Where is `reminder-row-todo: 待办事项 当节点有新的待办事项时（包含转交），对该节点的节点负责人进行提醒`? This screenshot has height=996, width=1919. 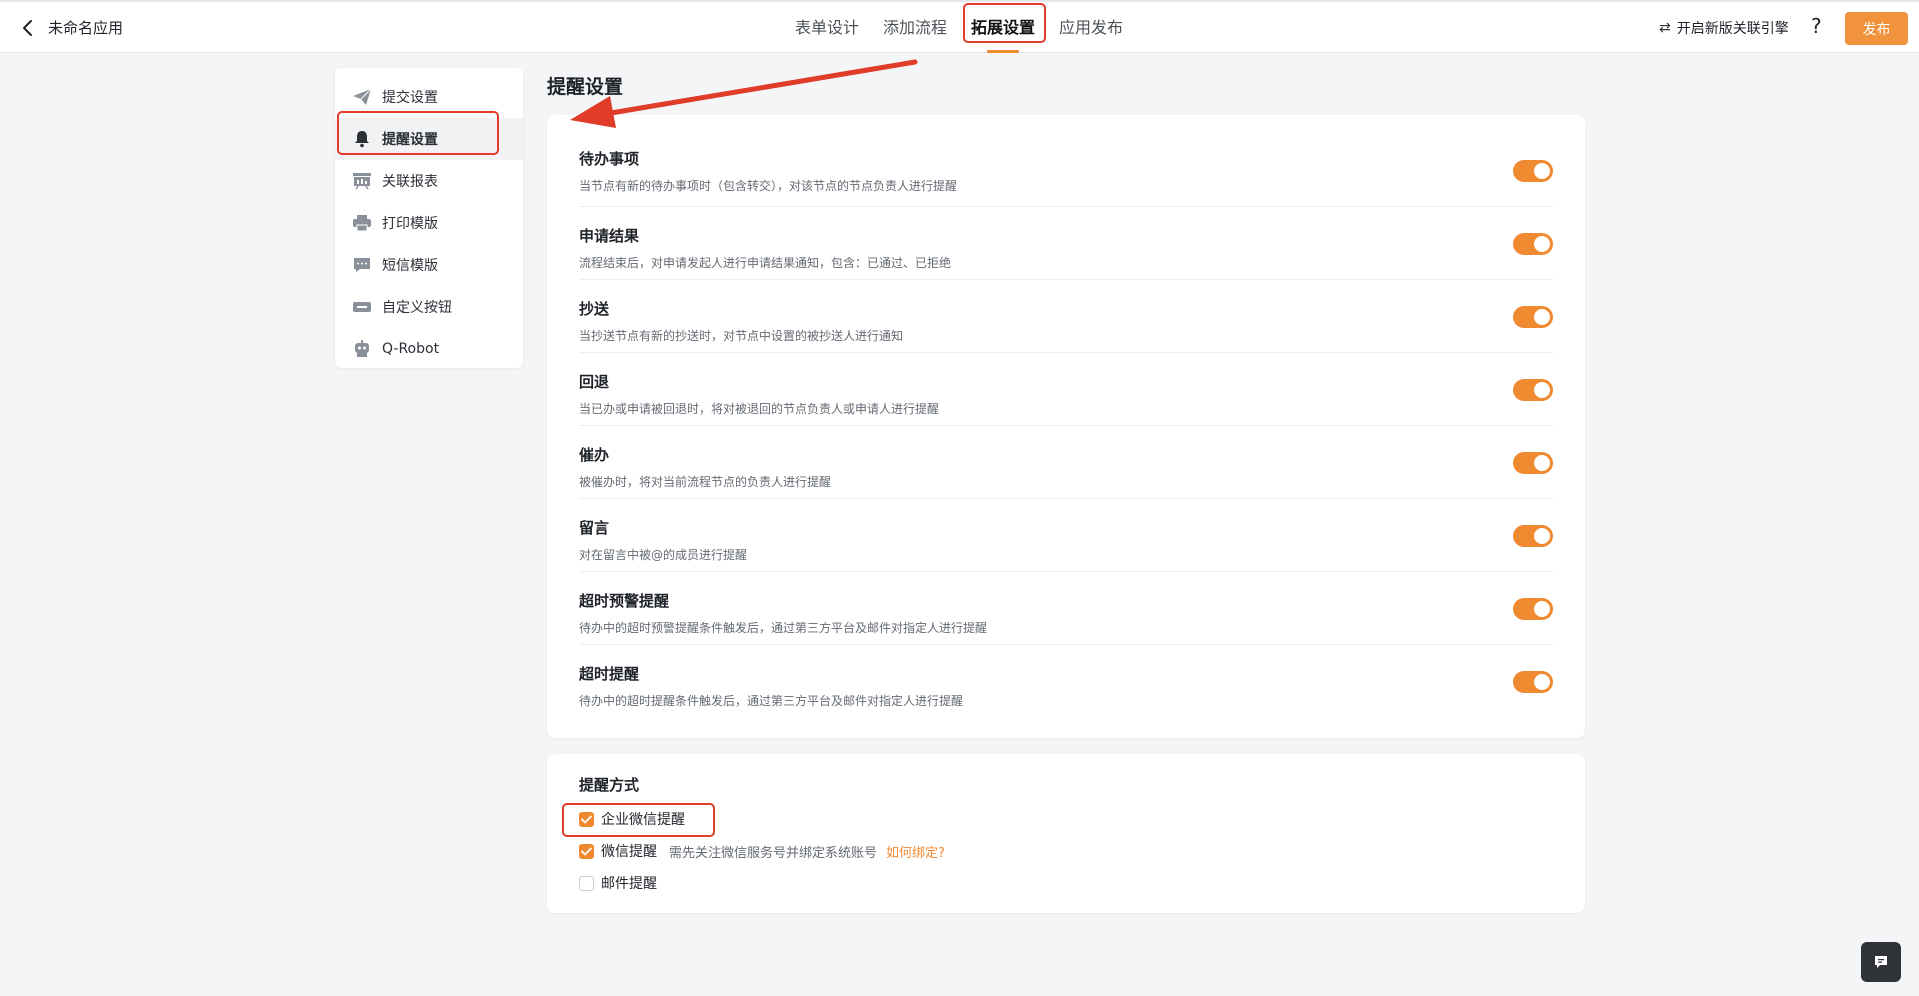 reminder-row-todo: 待办事项 当节点有新的待办事项时（包含转交），对该节点的节点负责人进行提醒 is located at coordinates (1066, 161).